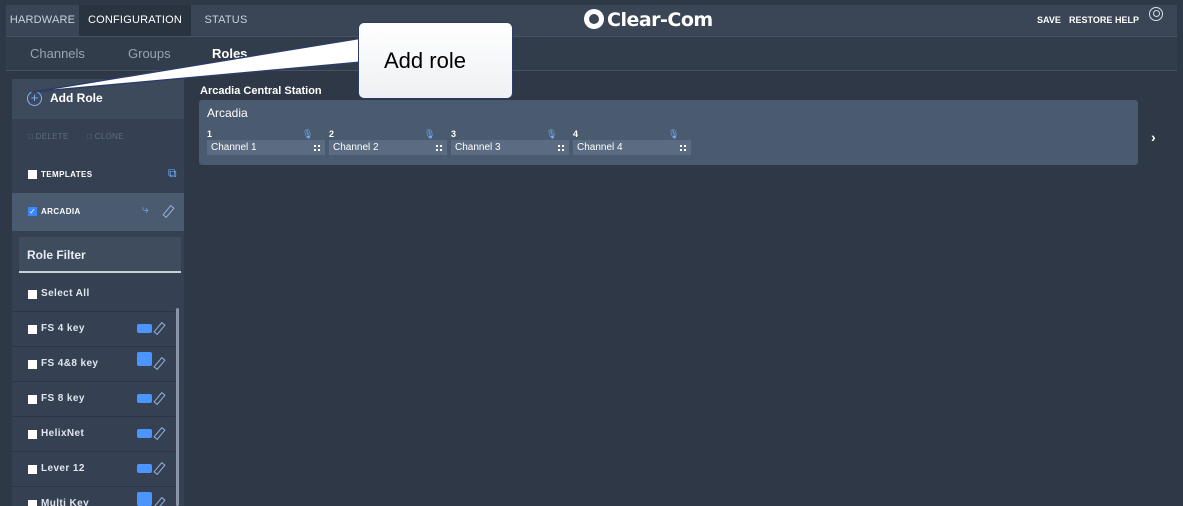 The image size is (1183, 506). I want to click on add-role-callout: Add role, so click(435, 60).